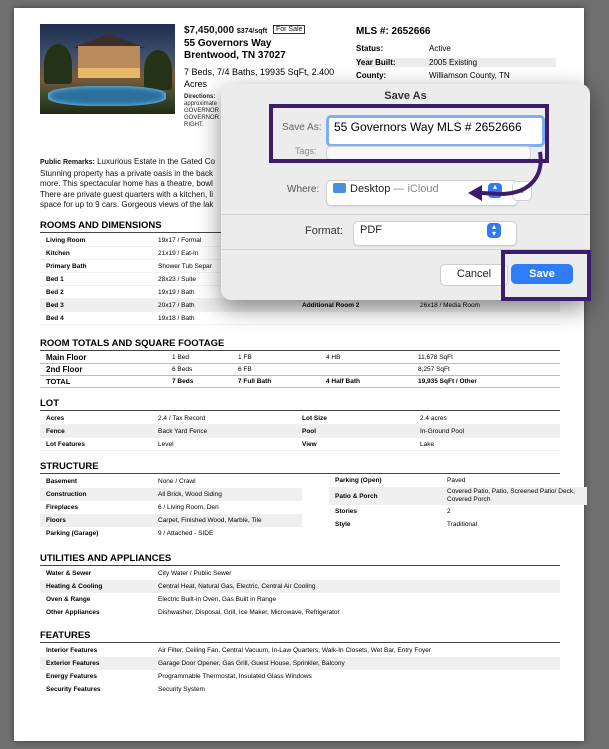 The image size is (609, 749). Describe the element at coordinates (456, 62) in the screenshot. I see `fact-row: Year Built: 2005 Existing` at that location.